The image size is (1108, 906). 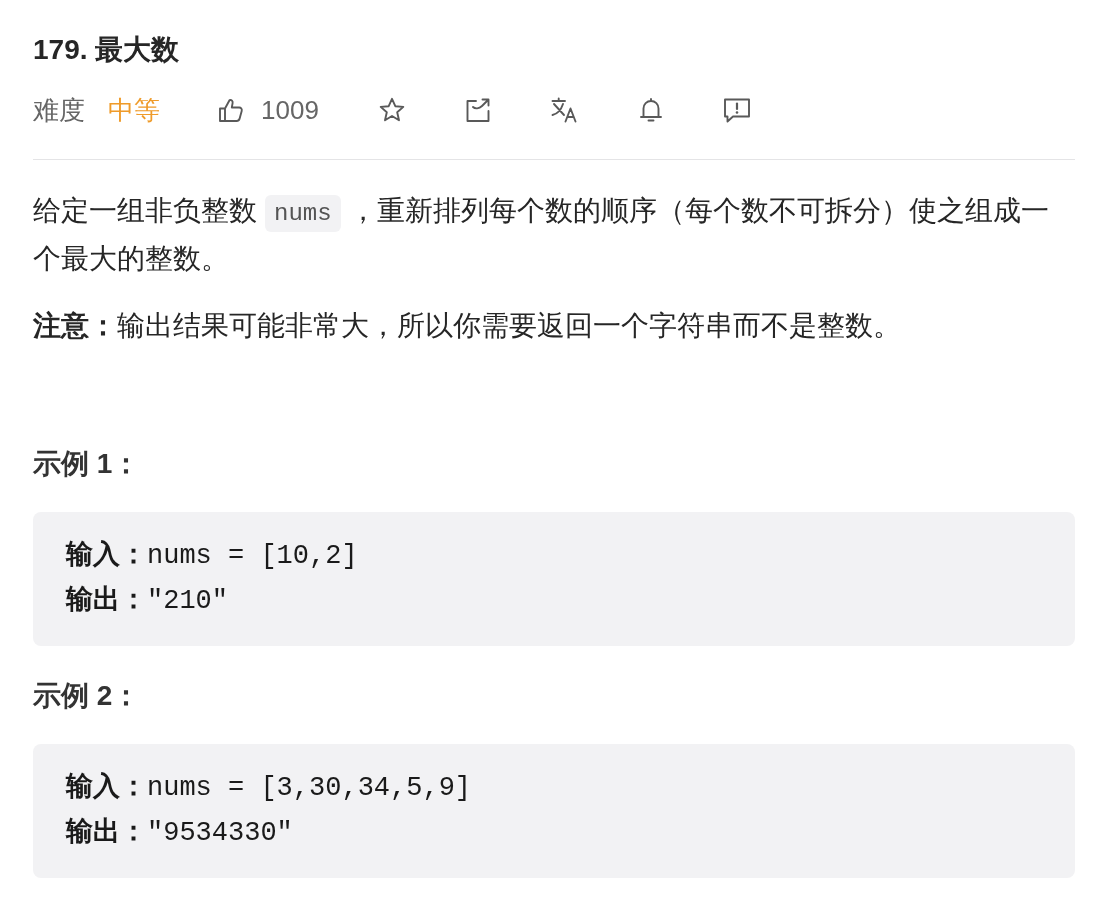 What do you see at coordinates (391, 110) in the screenshot?
I see `star-icon` at bounding box center [391, 110].